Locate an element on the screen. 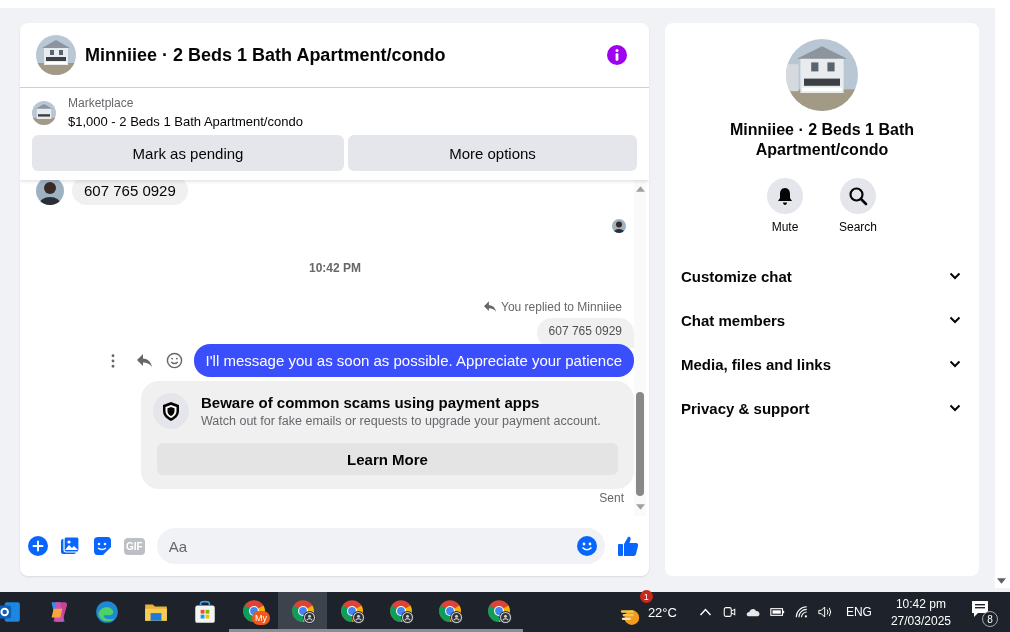  mail-app-icon is located at coordinates (11, 612).